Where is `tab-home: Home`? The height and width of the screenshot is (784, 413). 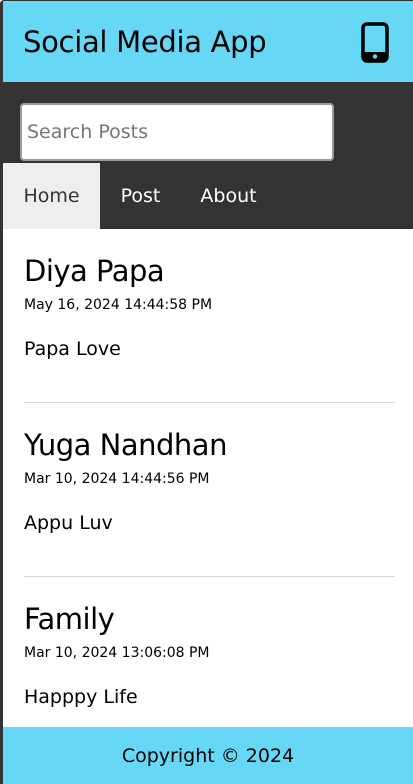 tab-home: Home is located at coordinates (51, 196).